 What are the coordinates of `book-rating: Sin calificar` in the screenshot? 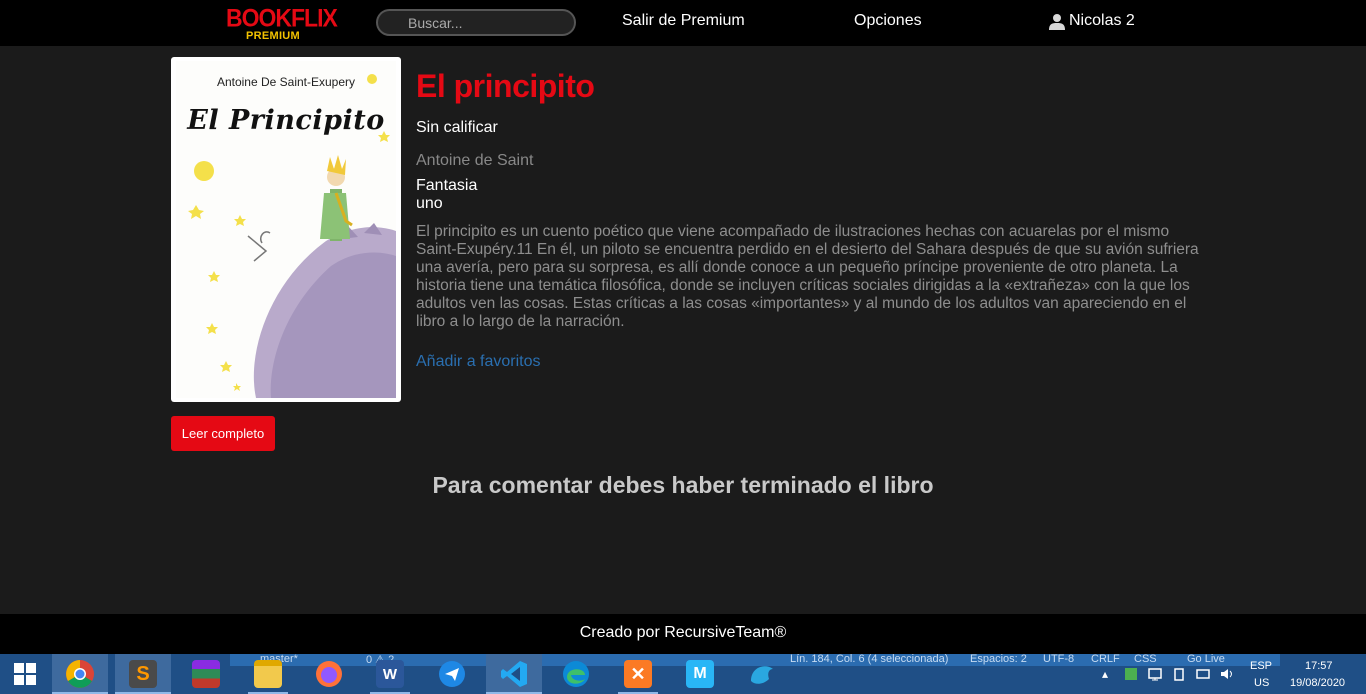 It's located at (457, 127).